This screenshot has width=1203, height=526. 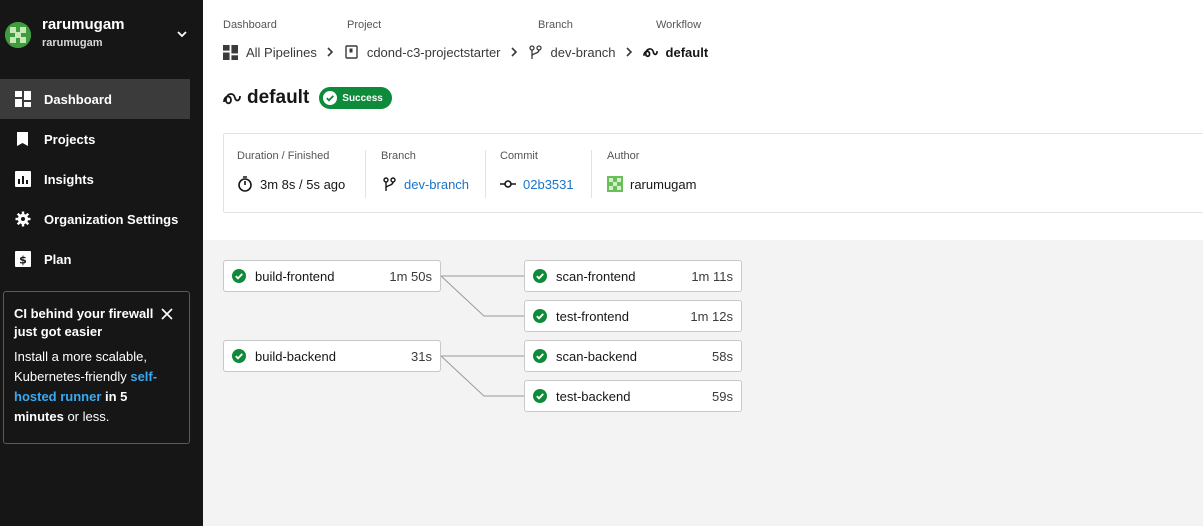 What do you see at coordinates (583, 52) in the screenshot?
I see `breadcrumb-branch-label: dev-branch` at bounding box center [583, 52].